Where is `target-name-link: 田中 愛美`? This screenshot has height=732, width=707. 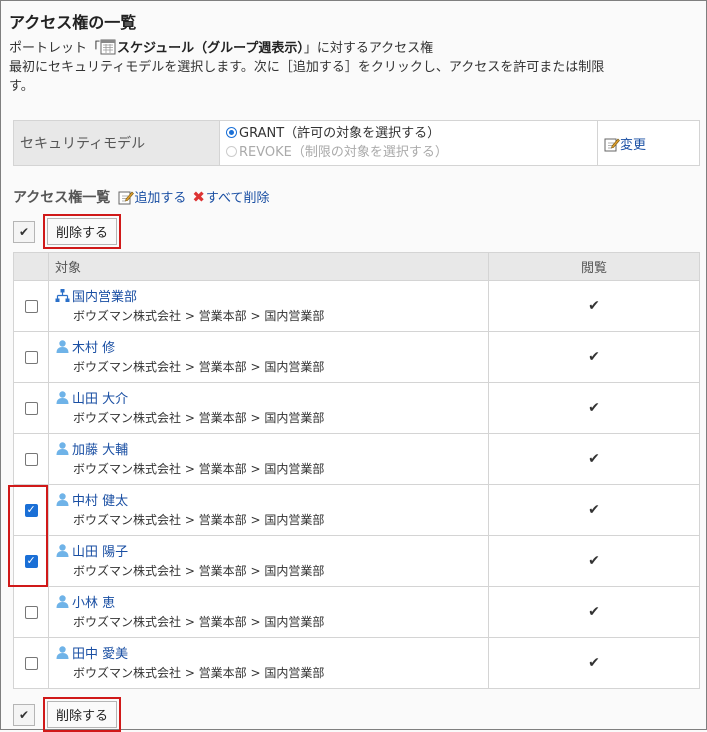 target-name-link: 田中 愛美 is located at coordinates (100, 654).